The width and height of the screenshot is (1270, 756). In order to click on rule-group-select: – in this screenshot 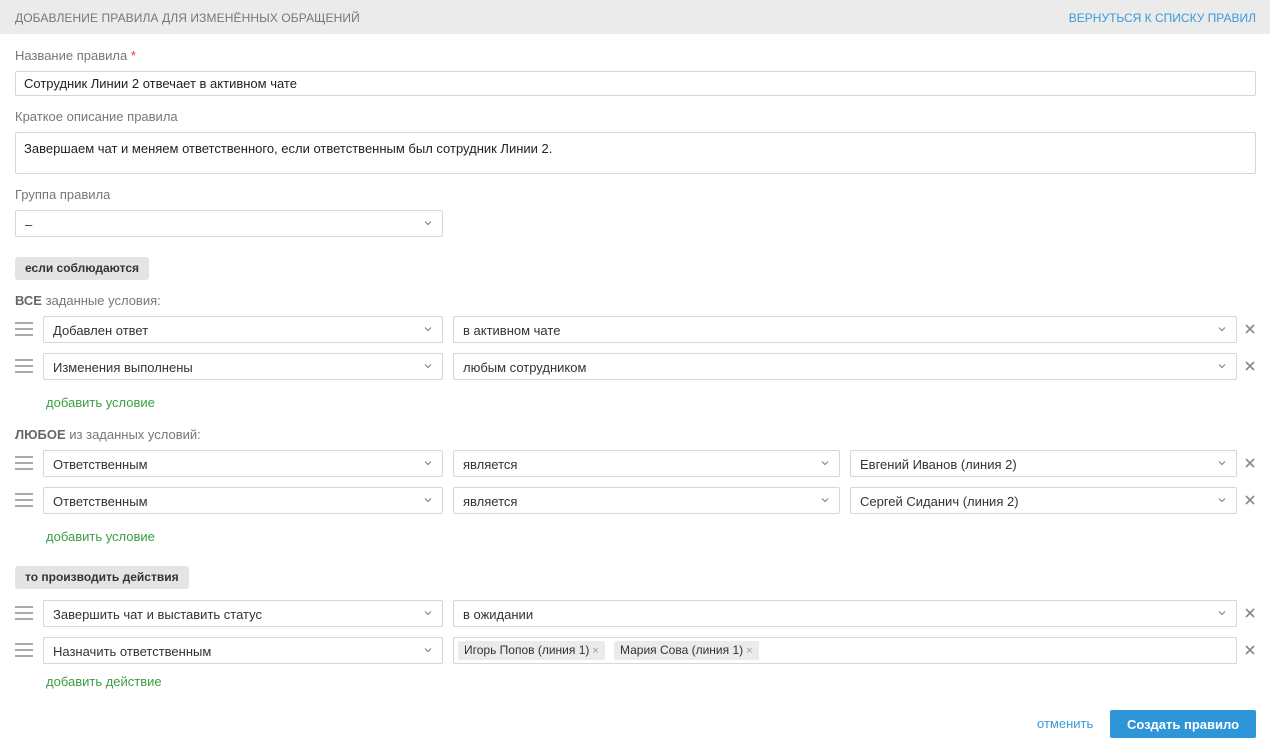, I will do `click(229, 223)`.